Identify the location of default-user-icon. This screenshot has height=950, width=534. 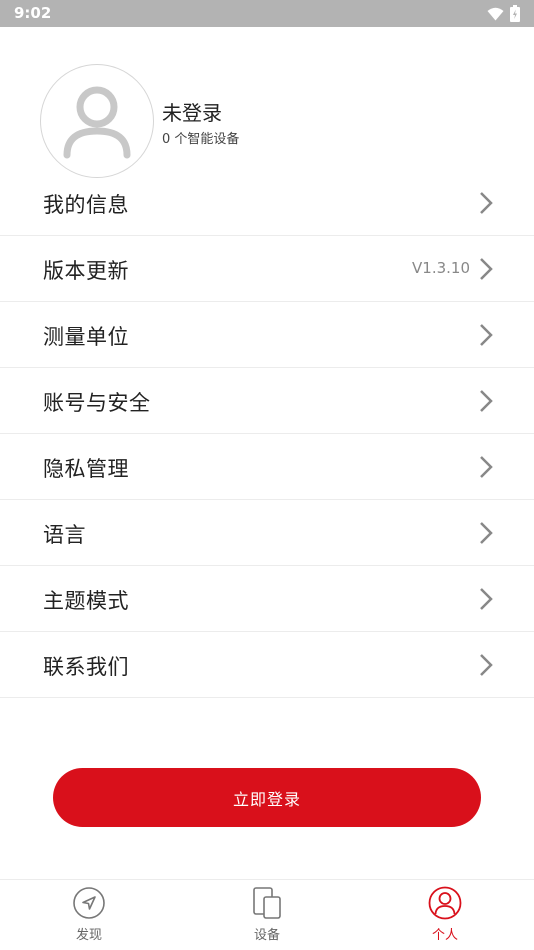
(97, 122).